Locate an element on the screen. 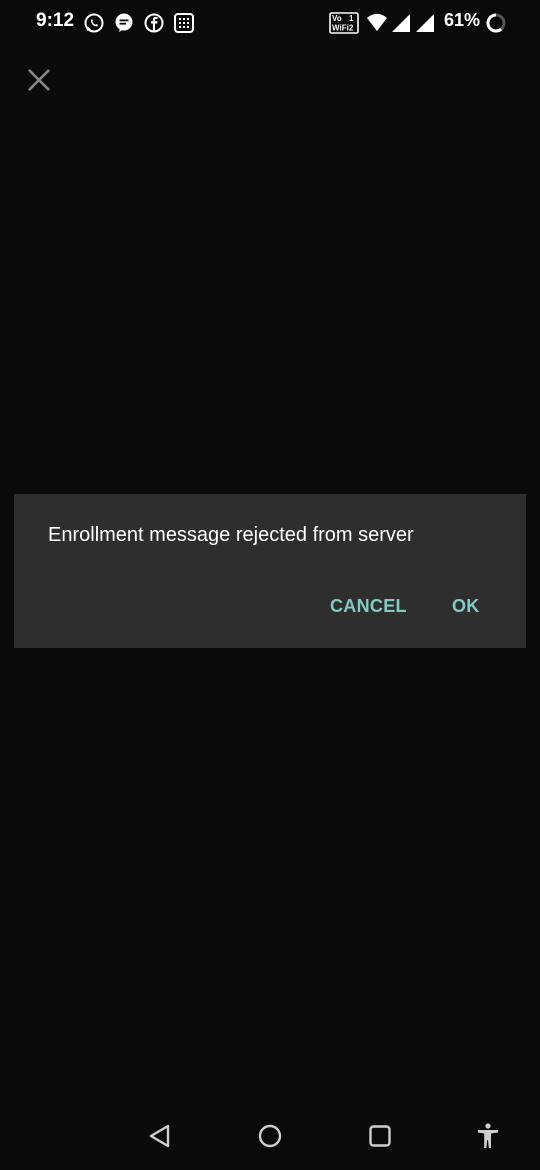 This screenshot has width=540, height=1170. home-icon is located at coordinates (270, 1136).